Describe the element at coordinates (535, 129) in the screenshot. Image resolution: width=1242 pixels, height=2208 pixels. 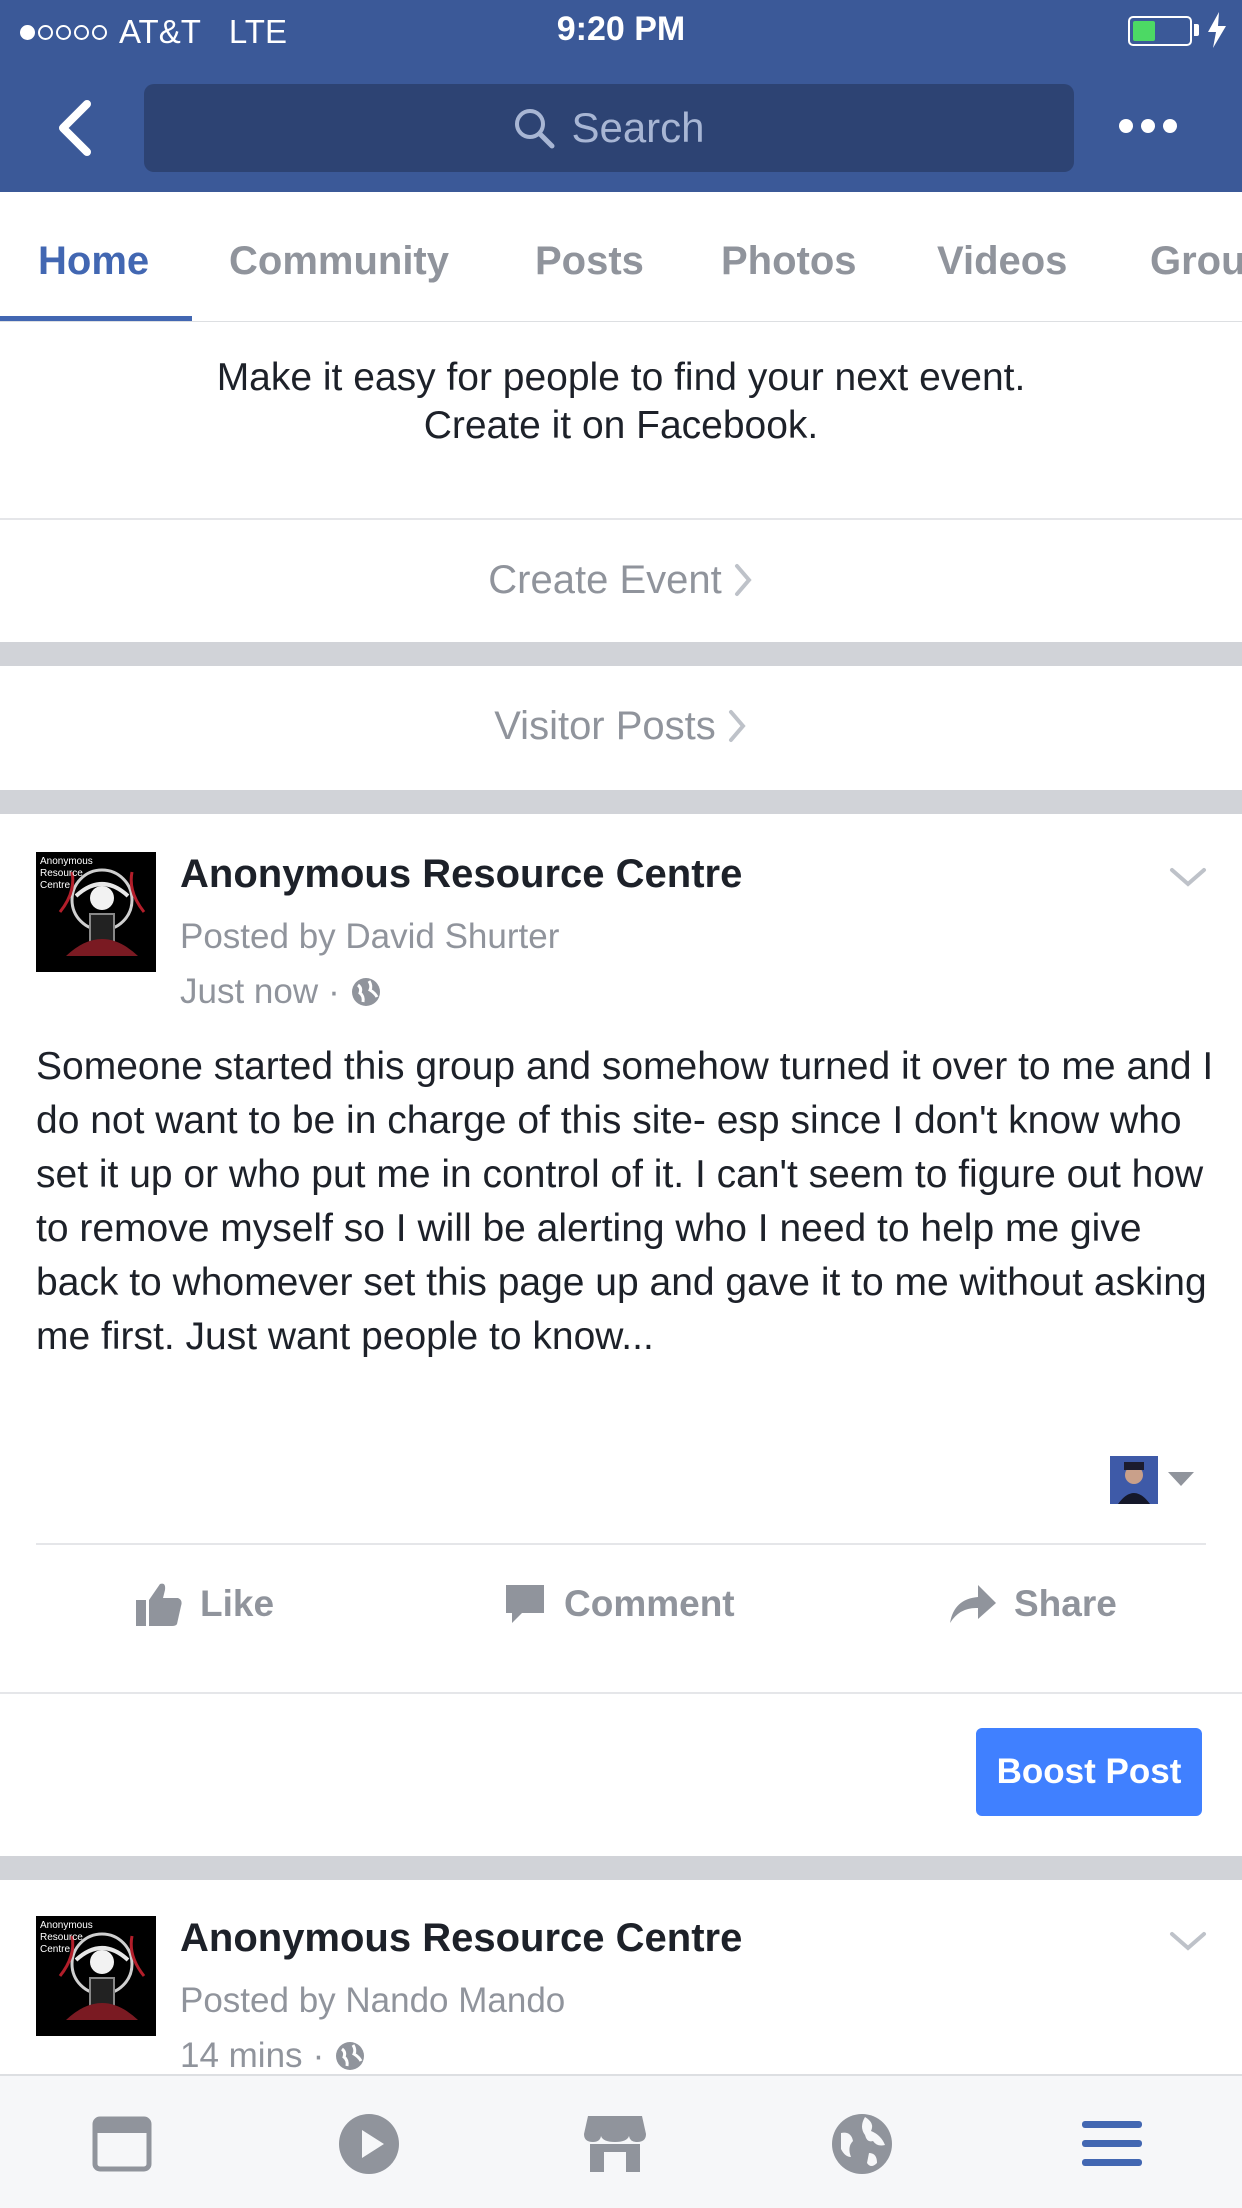
I see `search-icon` at that location.